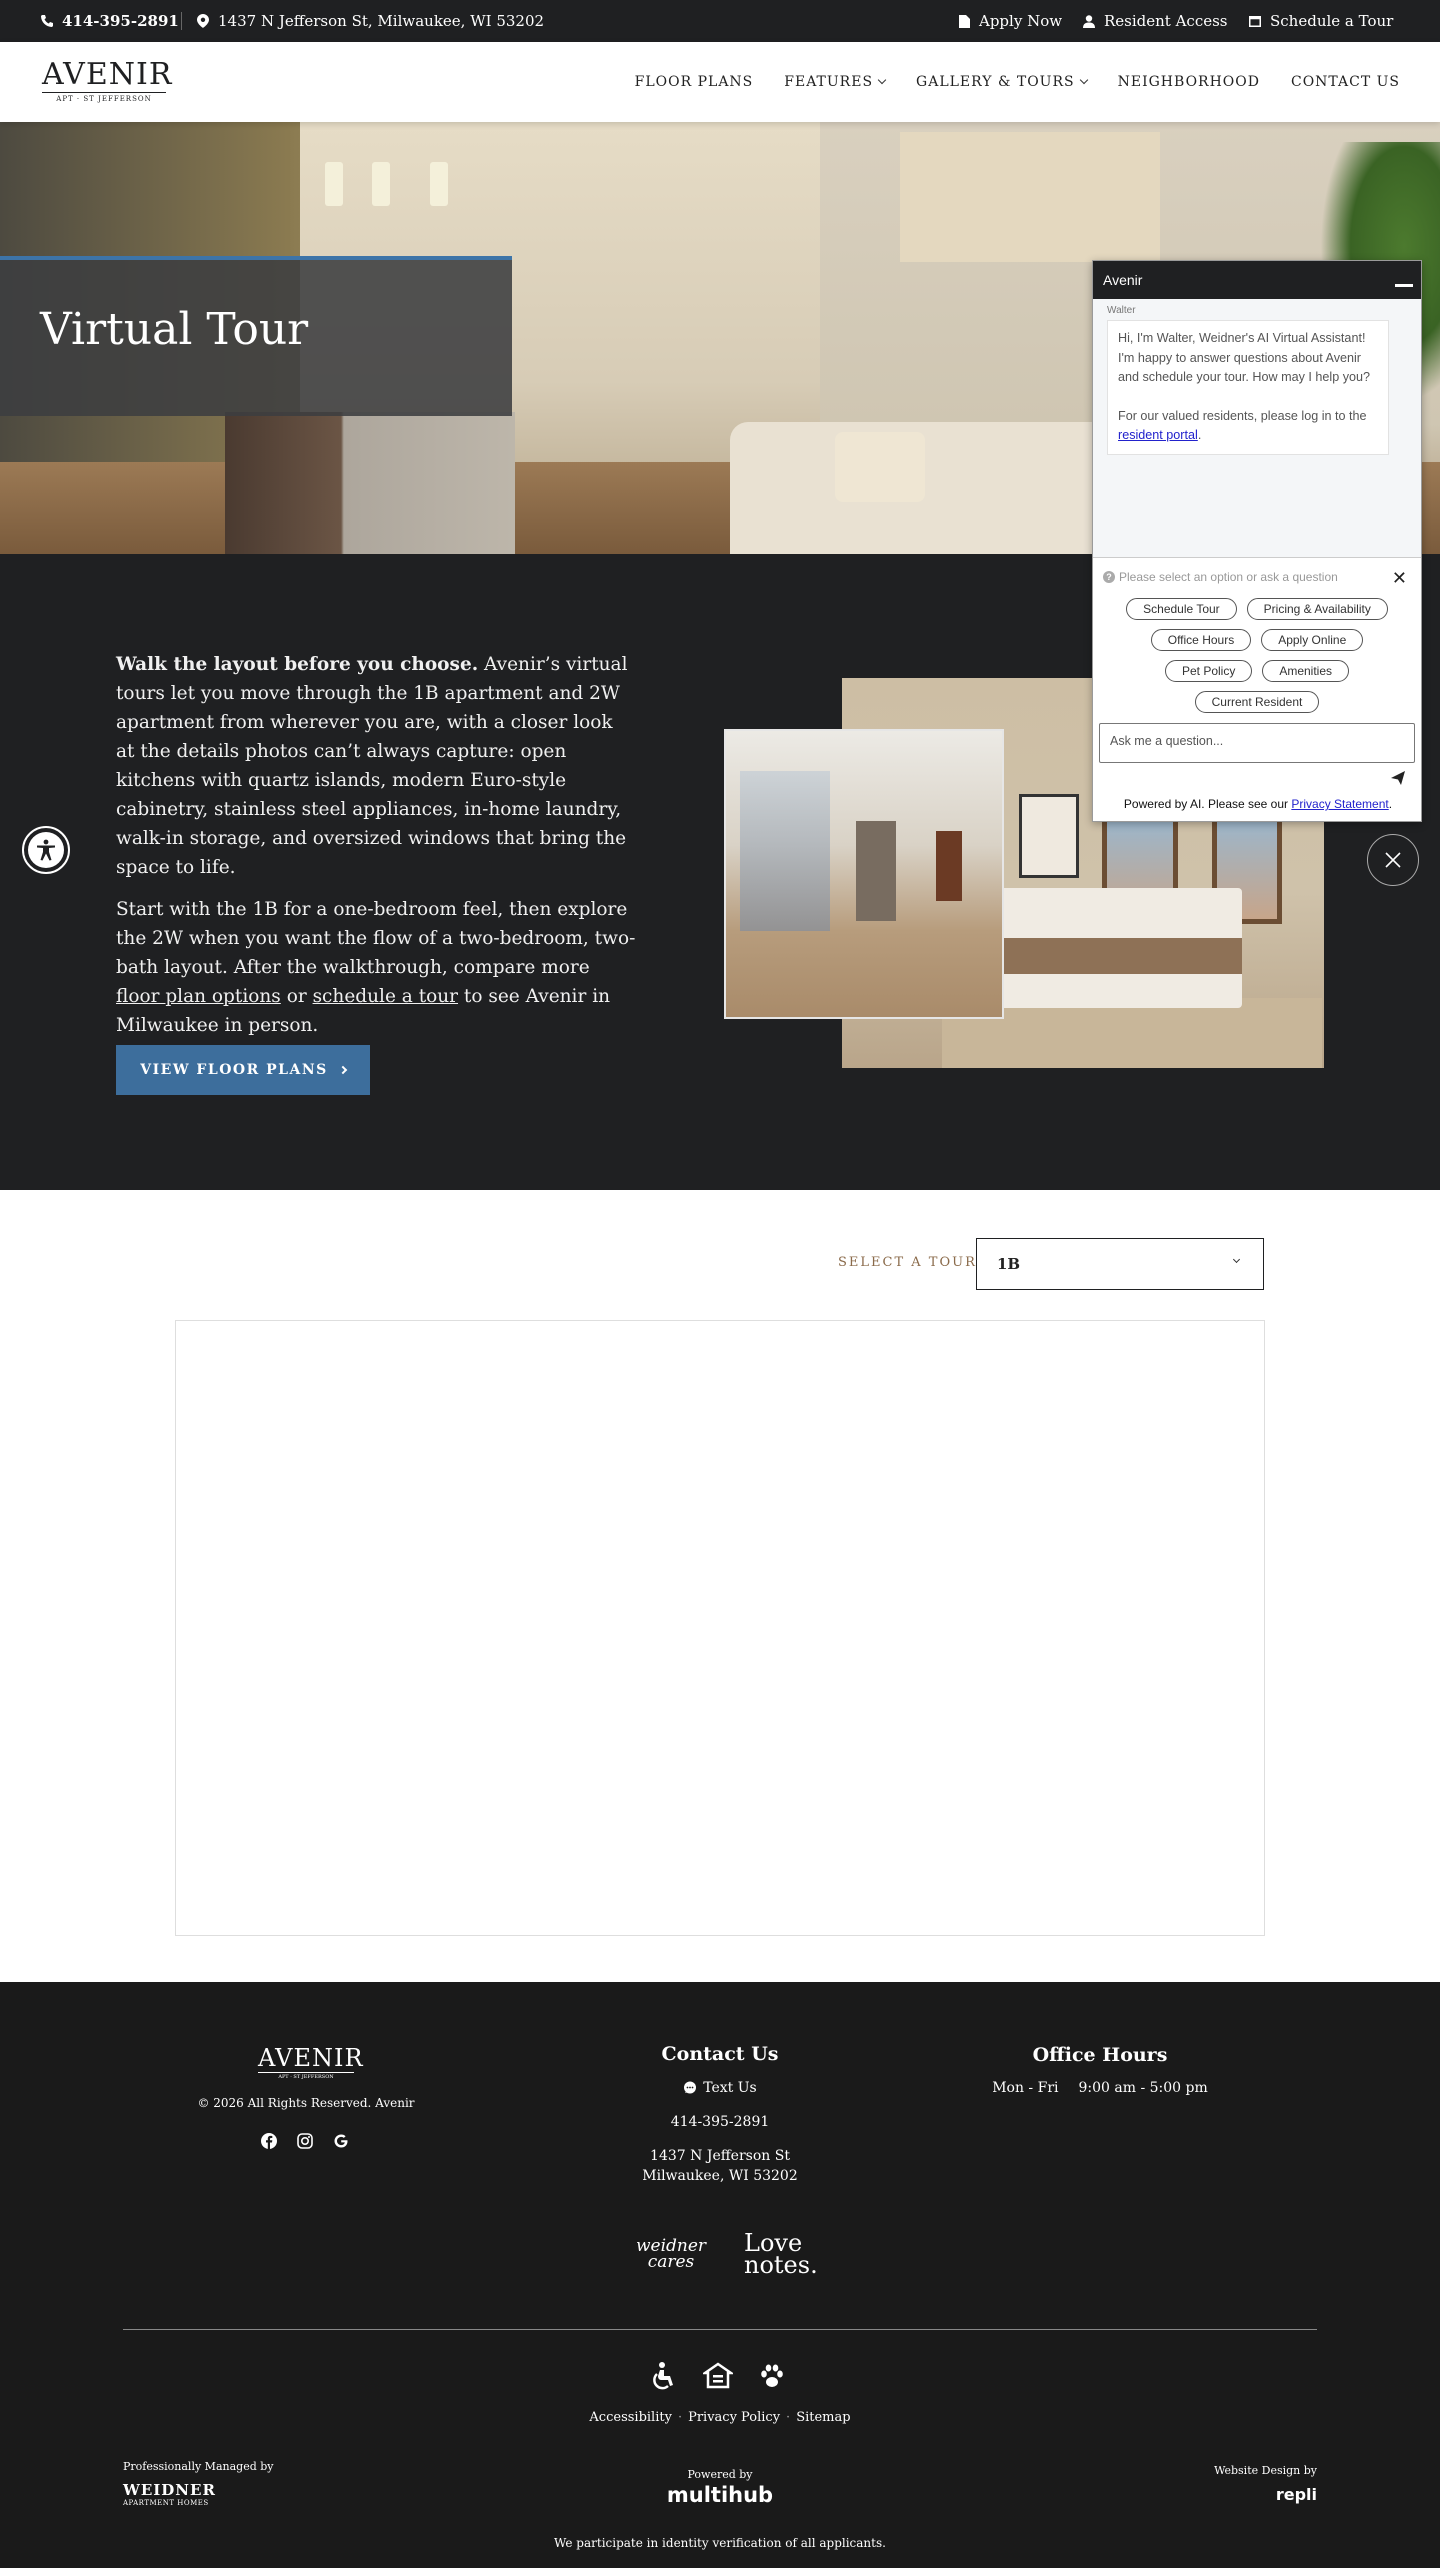 Image resolution: width=1440 pixels, height=2568 pixels. I want to click on chat-bubble-icon, so click(690, 2087).